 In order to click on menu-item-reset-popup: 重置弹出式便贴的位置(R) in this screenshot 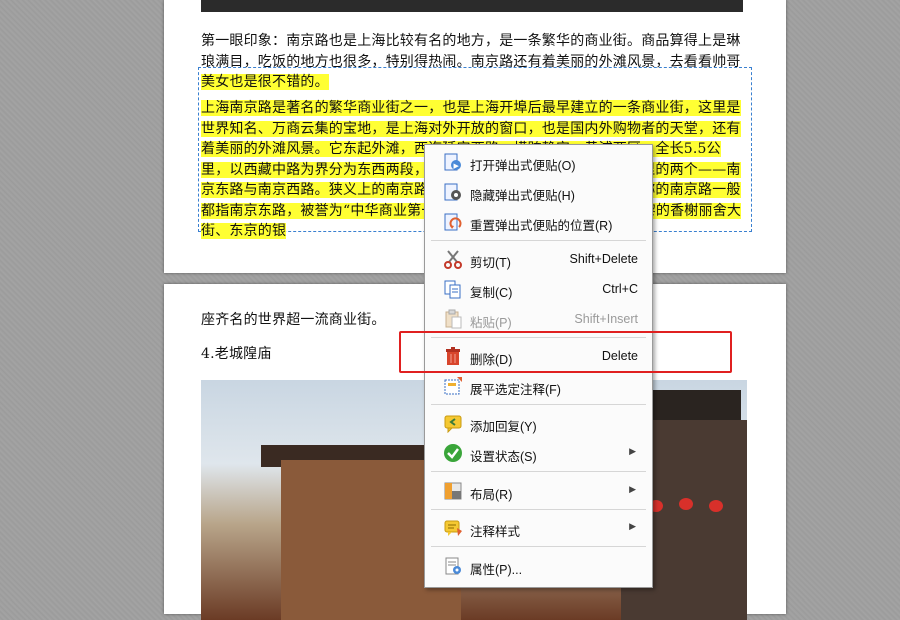, I will do `click(538, 222)`.